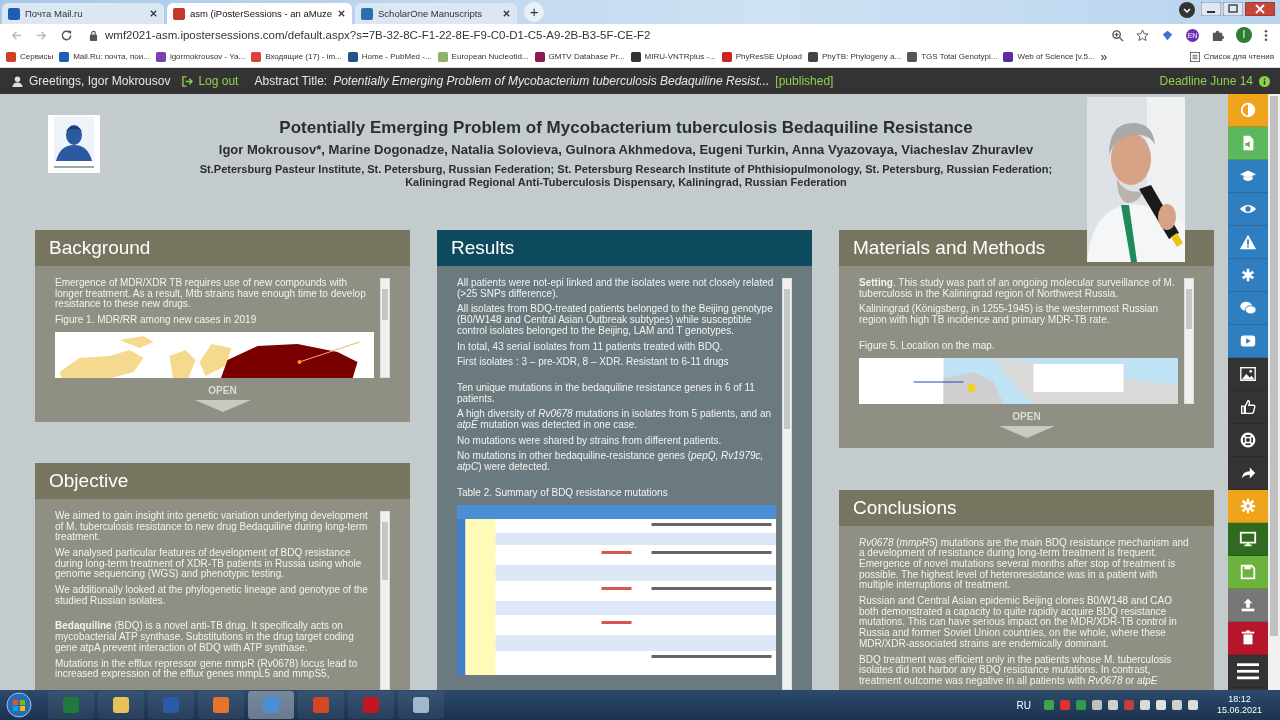 This screenshot has height=720, width=1280. What do you see at coordinates (590, 441) in the screenshot?
I see `paragraph: No mutations were shared by strains from different patients.` at bounding box center [590, 441].